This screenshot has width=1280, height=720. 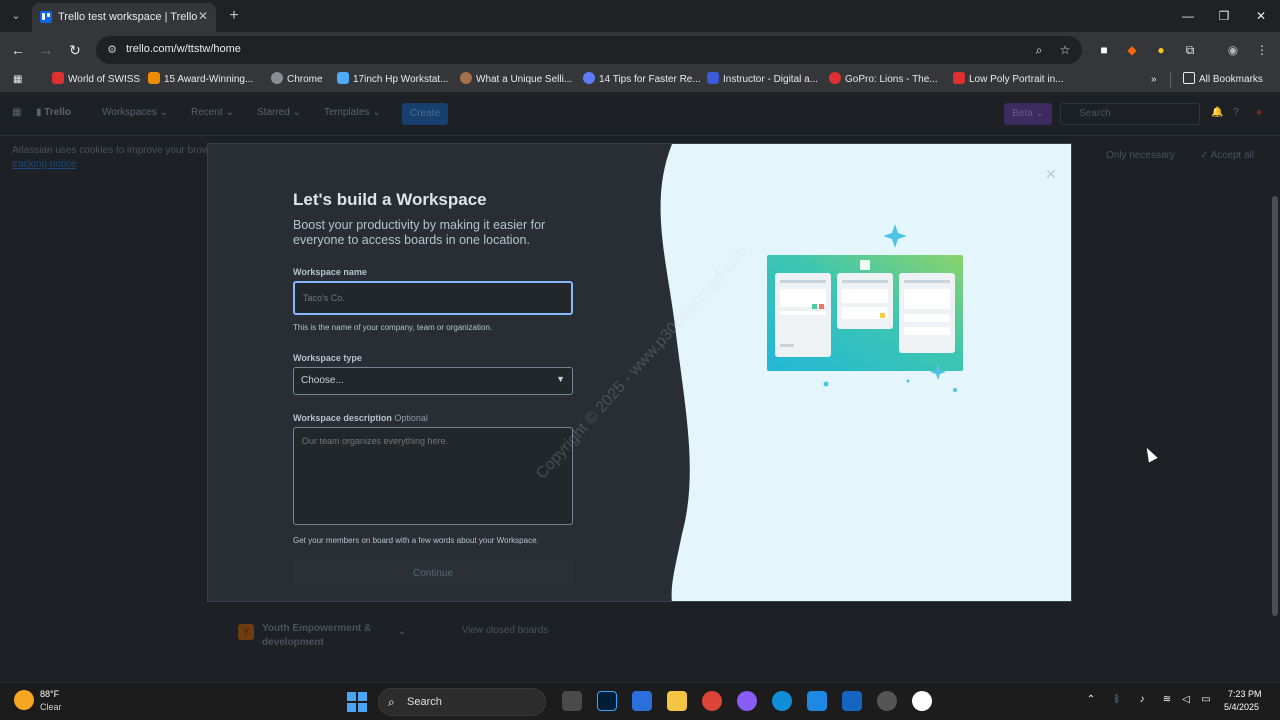 I want to click on forward-icon: →, so click(x=46, y=50).